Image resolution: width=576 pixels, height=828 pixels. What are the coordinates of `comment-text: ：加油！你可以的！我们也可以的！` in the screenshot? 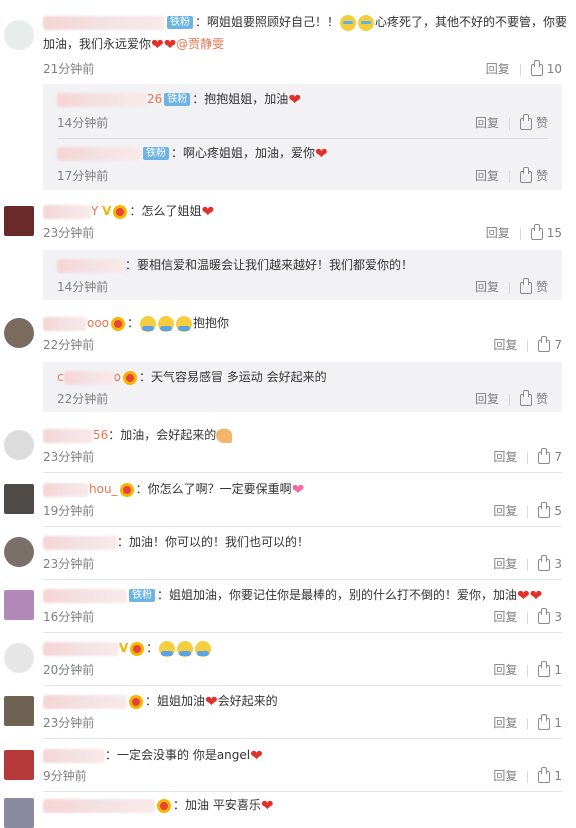 It's located at (302, 542).